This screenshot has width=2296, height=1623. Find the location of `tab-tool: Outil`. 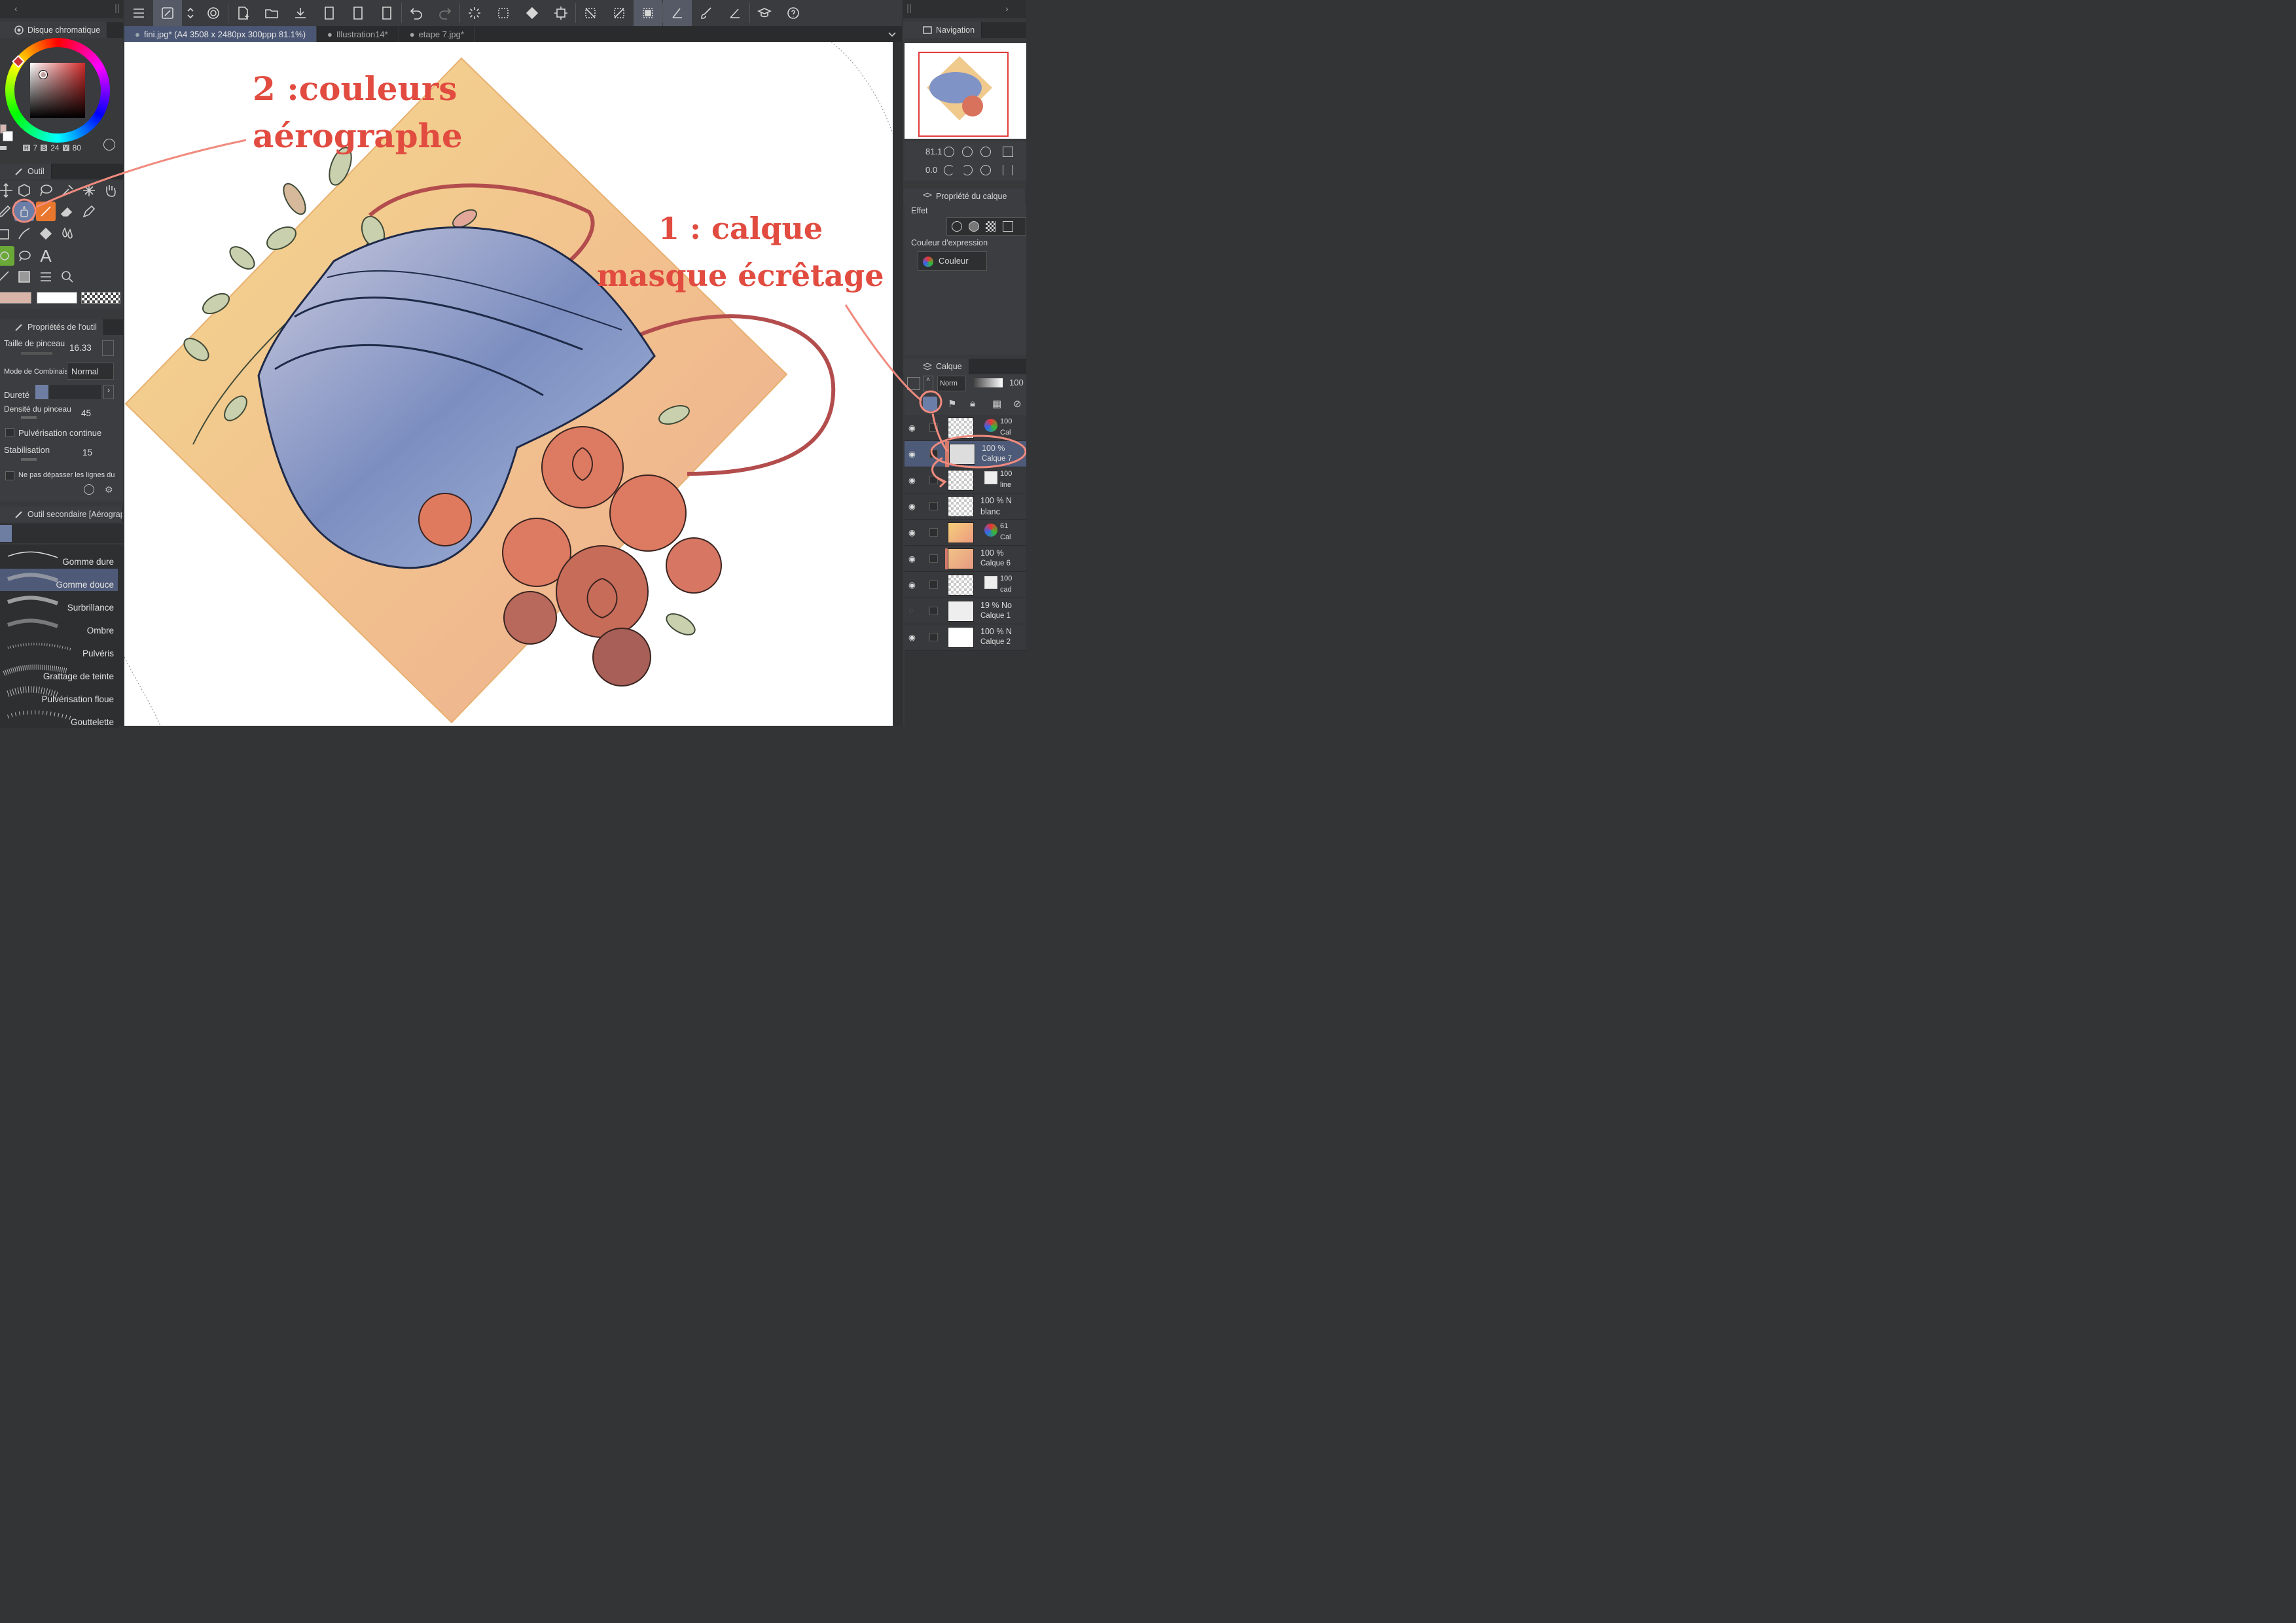

tab-tool: Outil is located at coordinates (26, 171).